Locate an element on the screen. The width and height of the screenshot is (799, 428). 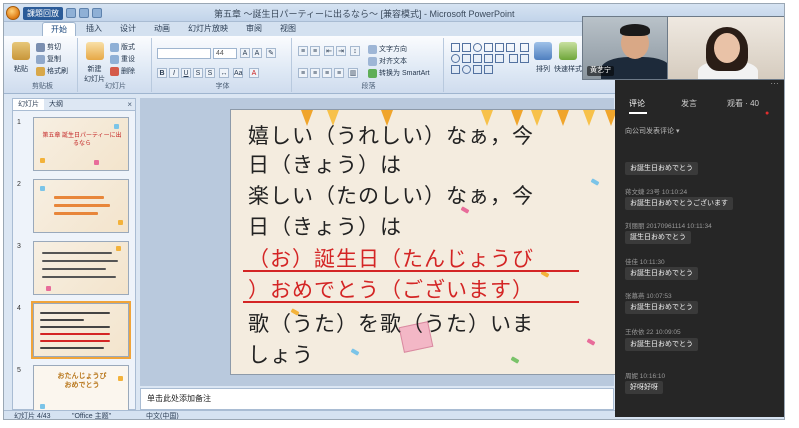
reset-button: 重设 is located at coordinates (122, 59).